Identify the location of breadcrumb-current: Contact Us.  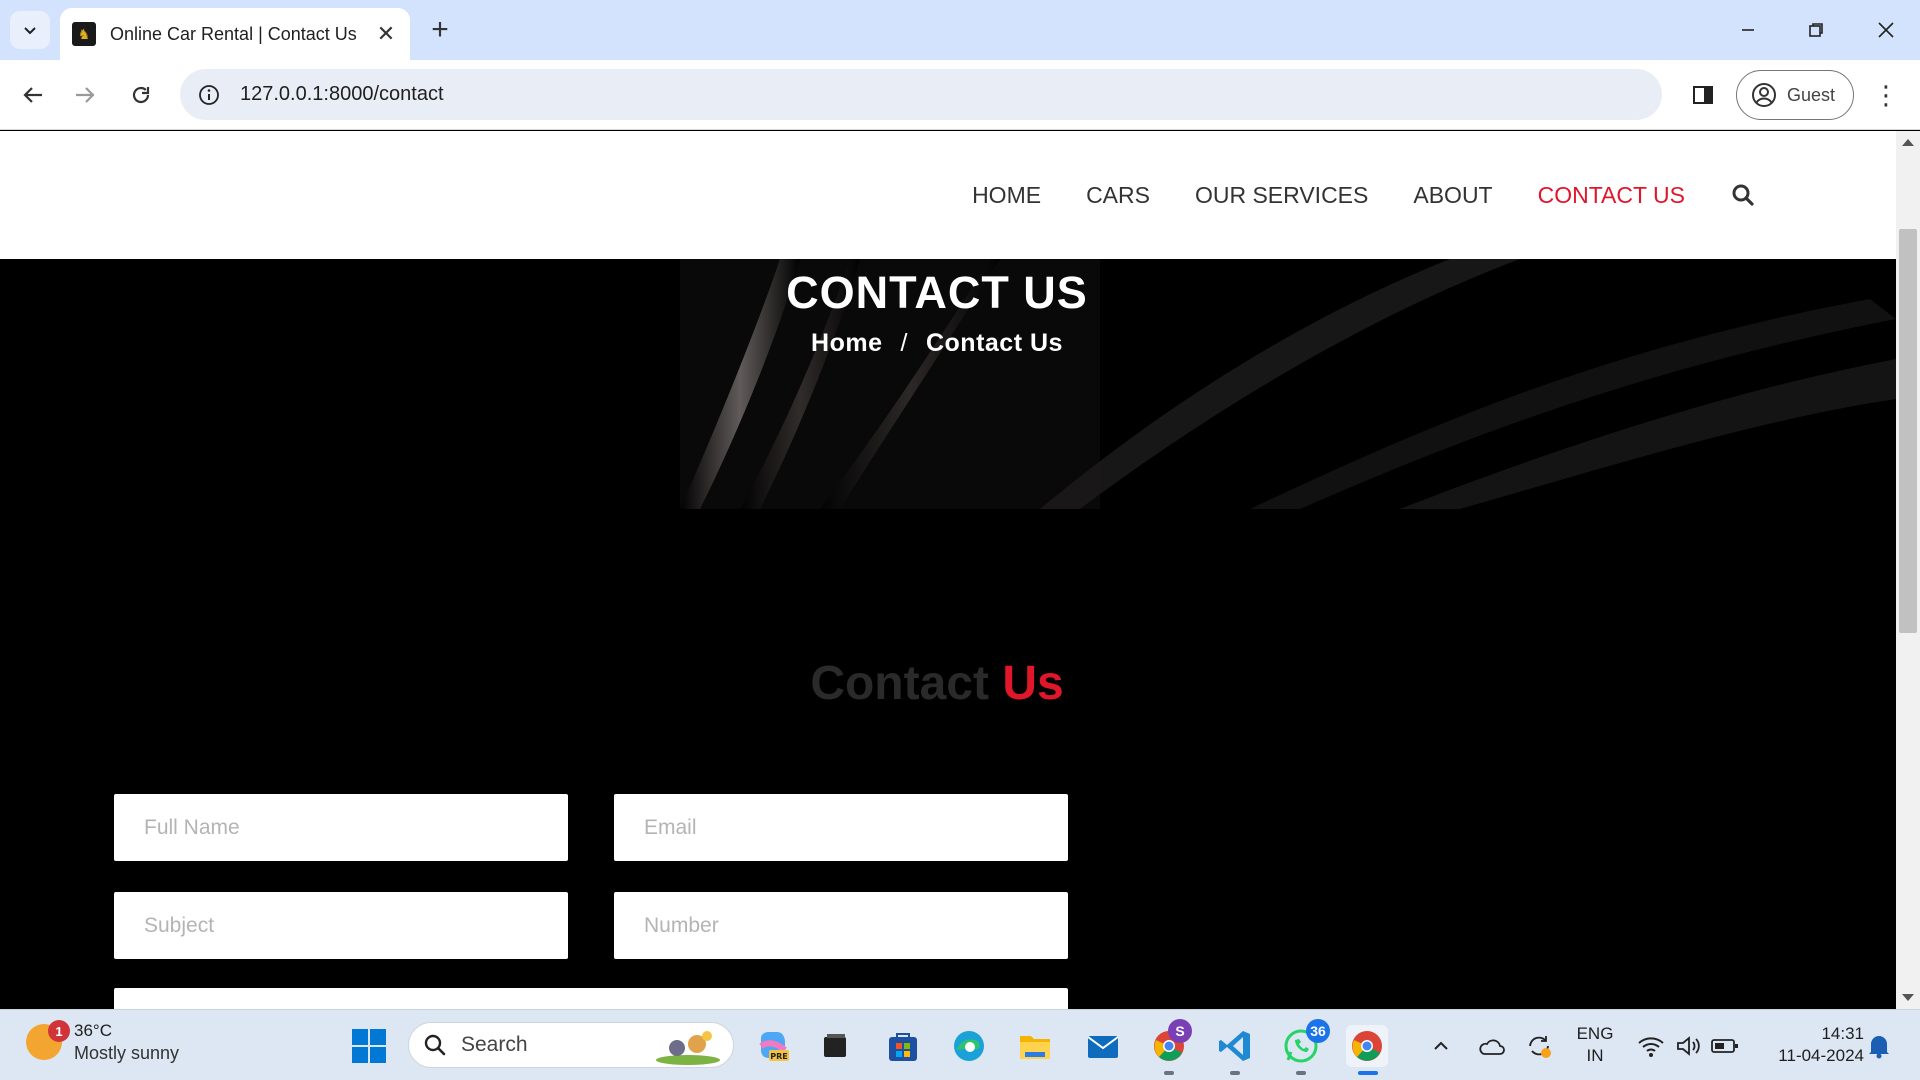
(994, 343).